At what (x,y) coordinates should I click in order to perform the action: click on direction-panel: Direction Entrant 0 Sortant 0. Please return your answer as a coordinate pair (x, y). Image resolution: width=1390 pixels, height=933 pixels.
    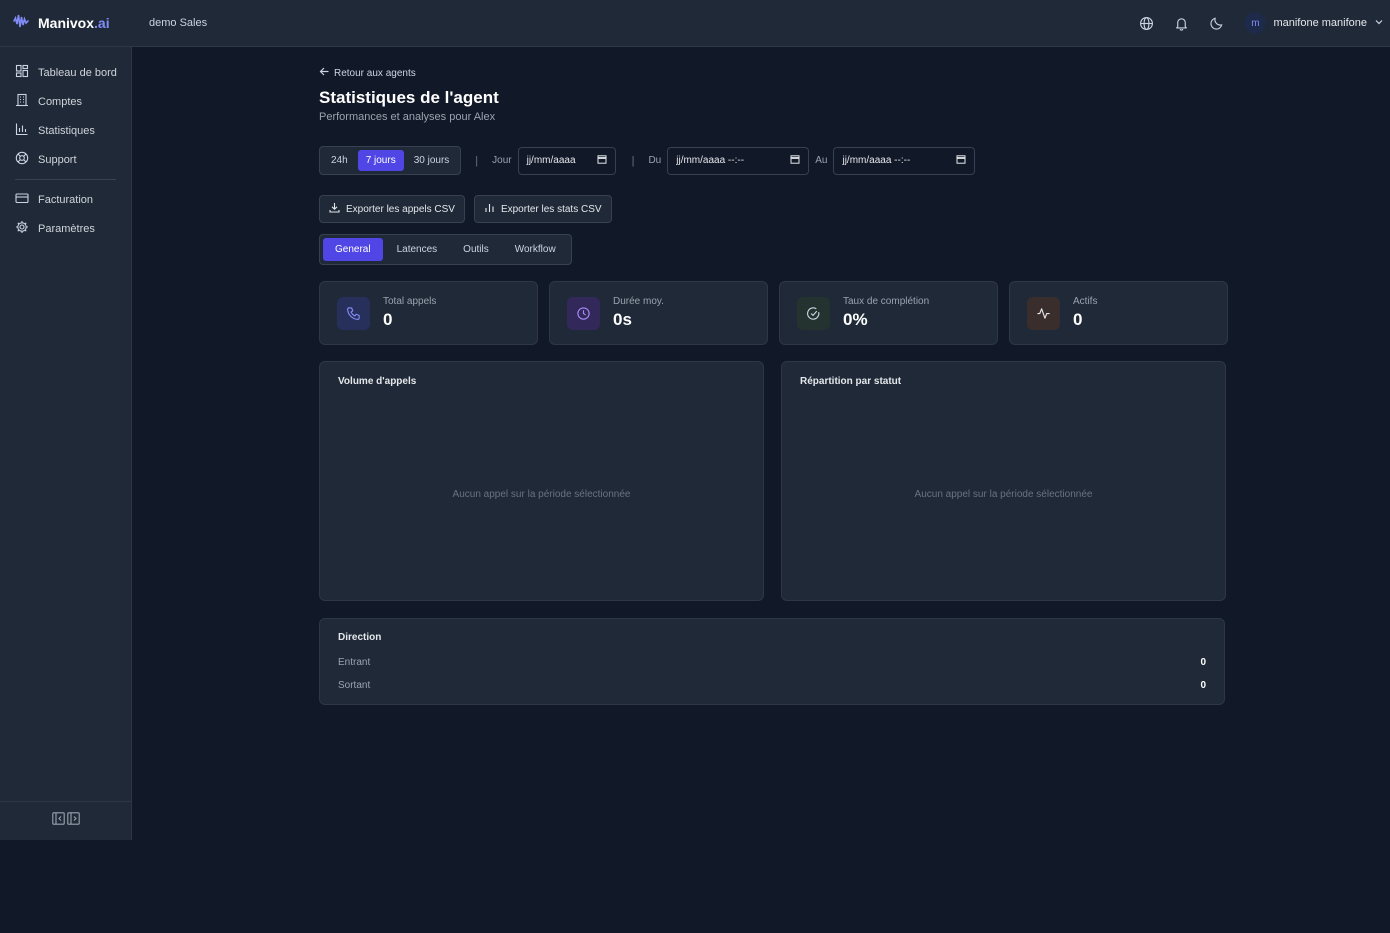
    Looking at the image, I should click on (772, 661).